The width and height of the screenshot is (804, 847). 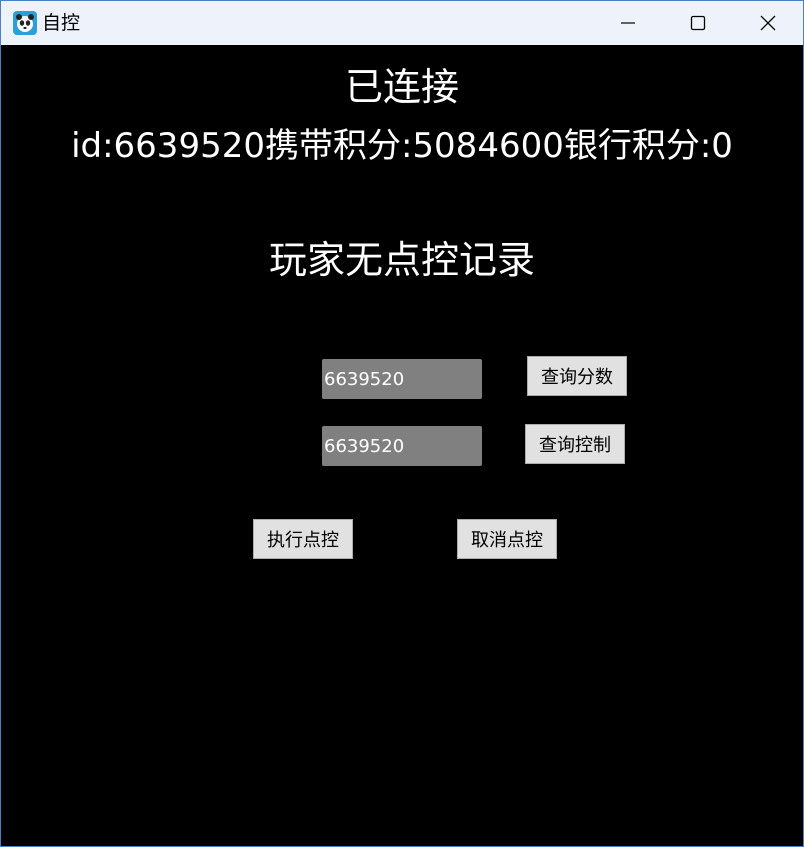 I want to click on minimize-button, so click(x=628, y=23).